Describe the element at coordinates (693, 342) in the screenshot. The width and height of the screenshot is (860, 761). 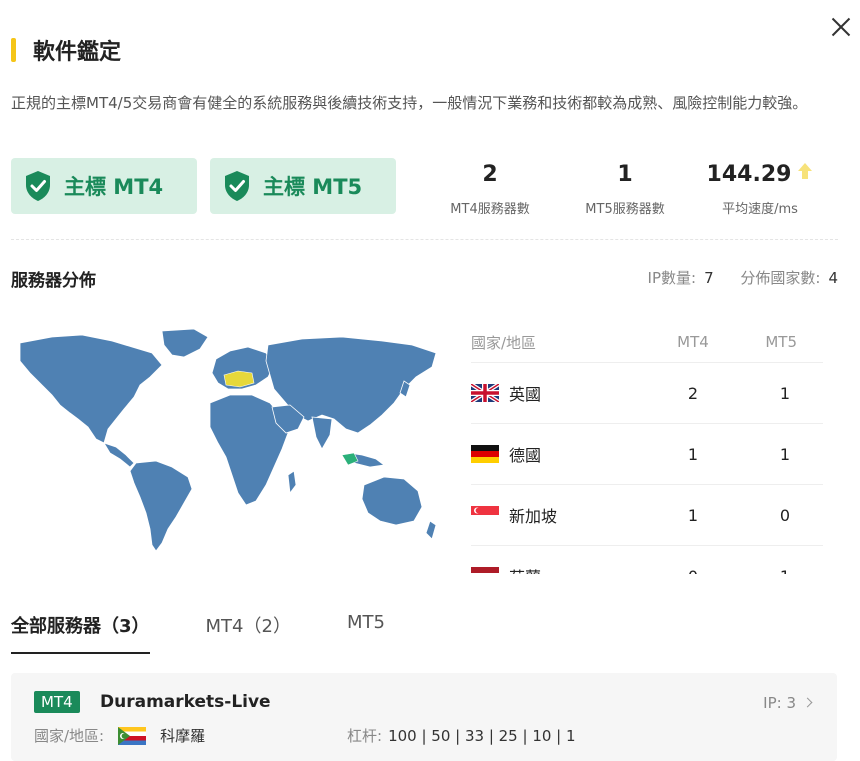
I see `col-mt4: MT4` at that location.